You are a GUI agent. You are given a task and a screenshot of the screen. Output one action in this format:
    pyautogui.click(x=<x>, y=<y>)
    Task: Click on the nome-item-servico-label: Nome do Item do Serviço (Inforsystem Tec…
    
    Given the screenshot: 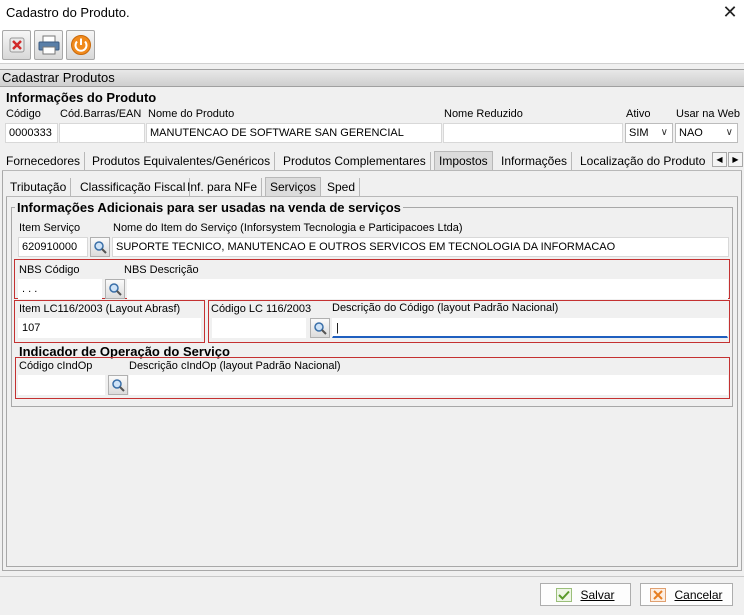 What is the action you would take?
    pyautogui.click(x=288, y=228)
    